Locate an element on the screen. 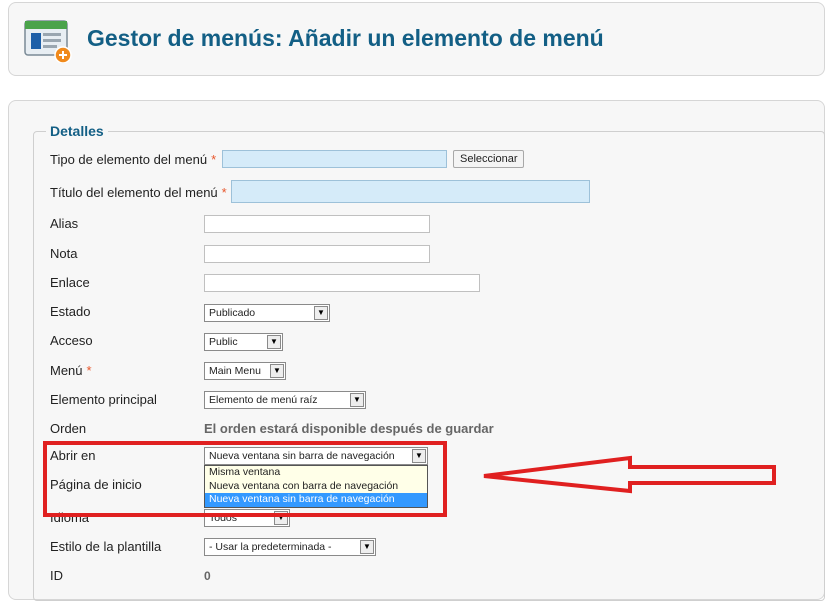  field-label-nota: Nota is located at coordinates (64, 253).